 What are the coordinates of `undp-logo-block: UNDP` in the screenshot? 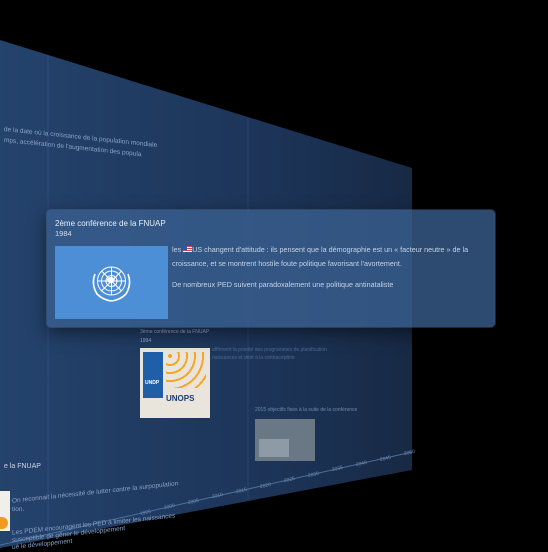 It's located at (153, 375).